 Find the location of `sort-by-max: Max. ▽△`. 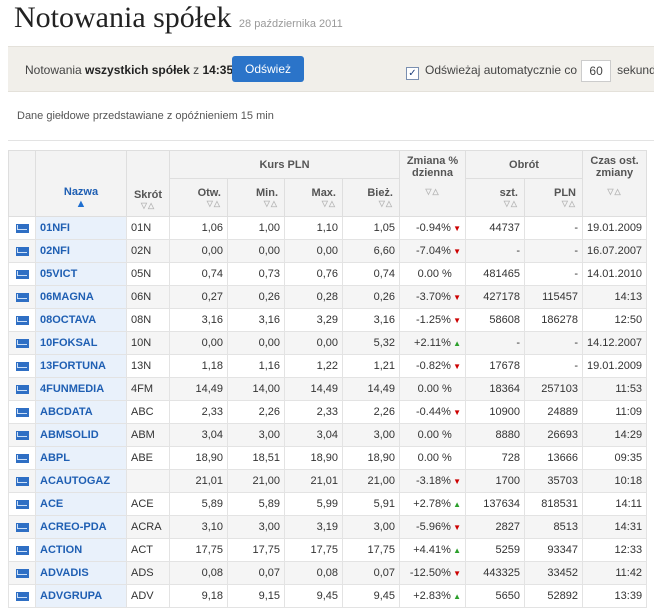

sort-by-max: Max. ▽△ is located at coordinates (313, 197).